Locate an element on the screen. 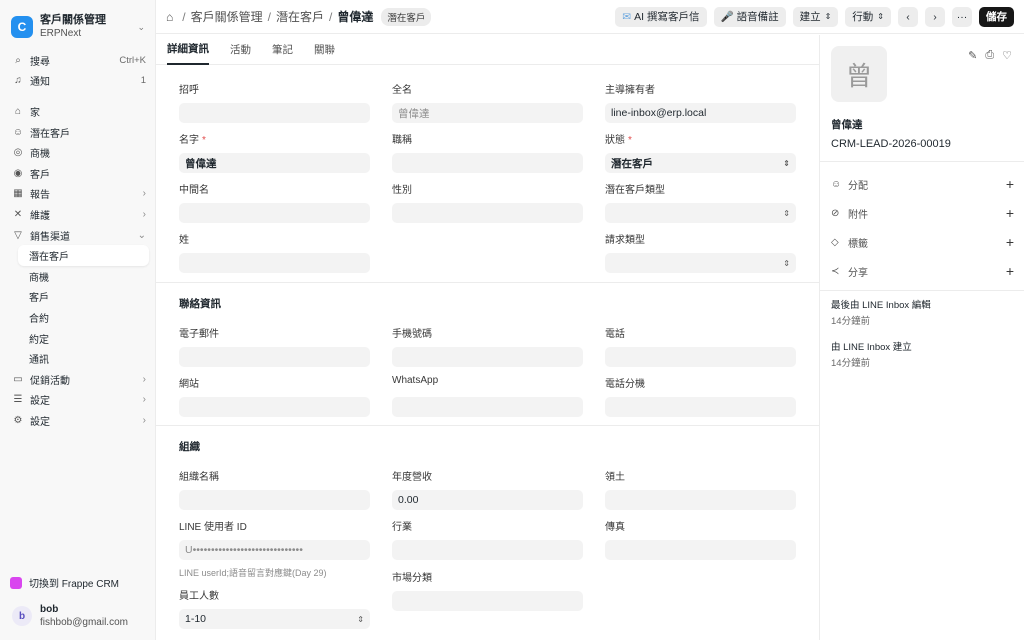 The image size is (1024, 640). prev-record-button: ‹ is located at coordinates (908, 16).